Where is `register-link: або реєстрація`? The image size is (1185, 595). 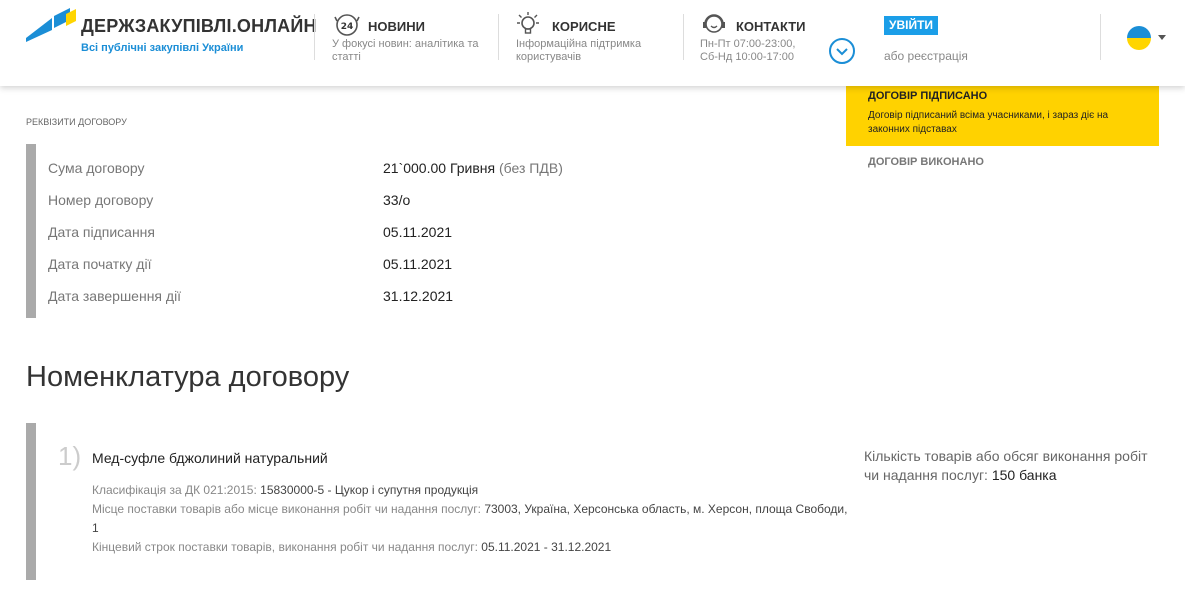 register-link: або реєстрація is located at coordinates (926, 56).